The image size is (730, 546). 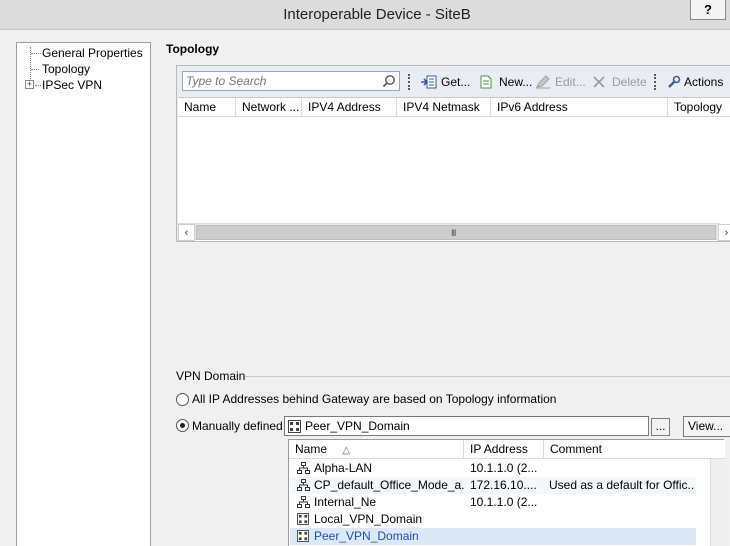 I want to click on tree-item-label: General Properties, so click(x=92, y=53).